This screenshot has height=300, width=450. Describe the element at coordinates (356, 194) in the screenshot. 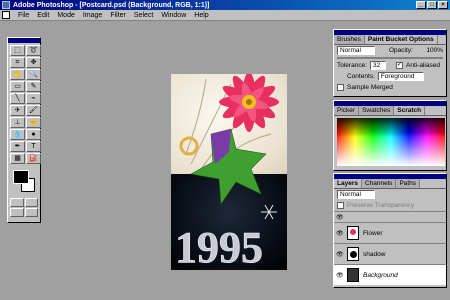

I see `layer-blend-mode-select: Normal` at that location.